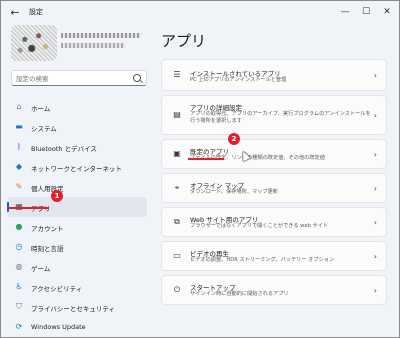 The image size is (400, 338). Describe the element at coordinates (274, 188) in the screenshot. I see `card-offline-maps: ⌖ オフライン マップ ダウンロード、保存場所、マップ更新 ›` at that location.